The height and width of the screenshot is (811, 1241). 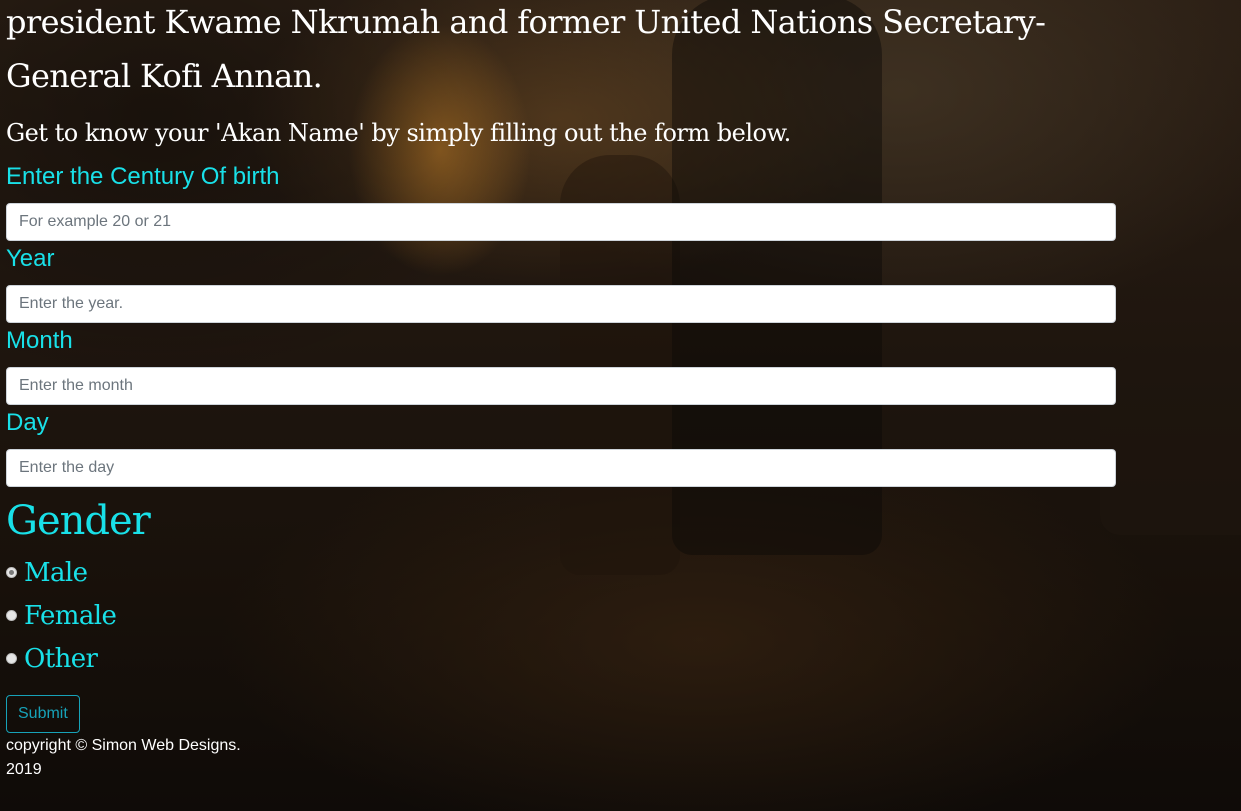 I want to click on month-label: Month, so click(x=39, y=340).